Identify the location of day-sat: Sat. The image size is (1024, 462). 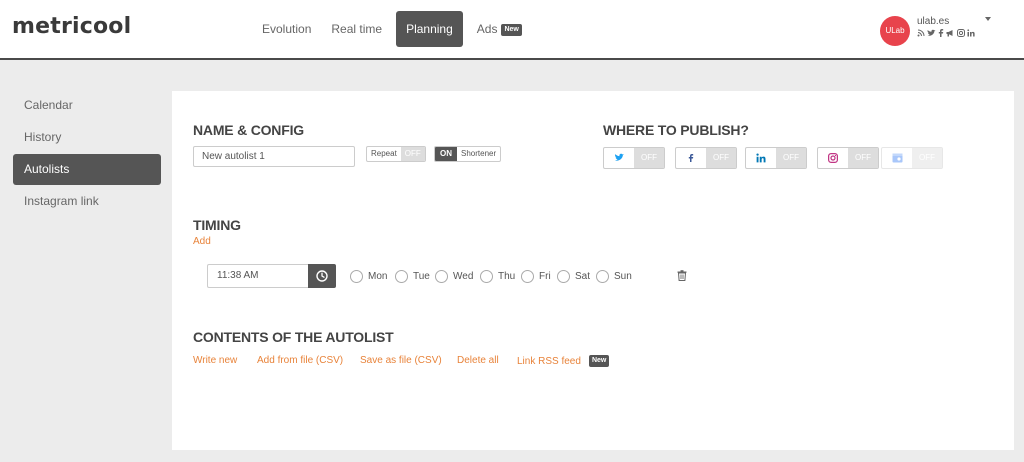
(573, 276).